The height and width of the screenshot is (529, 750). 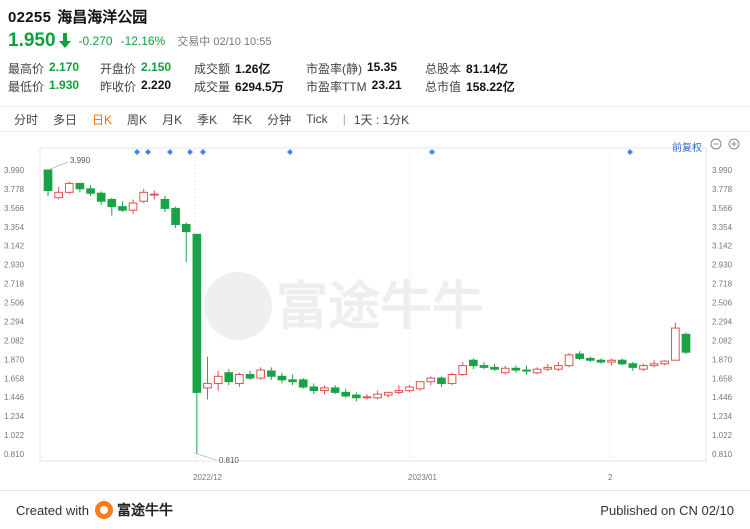 I want to click on price-change-pct: -12.16%, so click(x=143, y=41).